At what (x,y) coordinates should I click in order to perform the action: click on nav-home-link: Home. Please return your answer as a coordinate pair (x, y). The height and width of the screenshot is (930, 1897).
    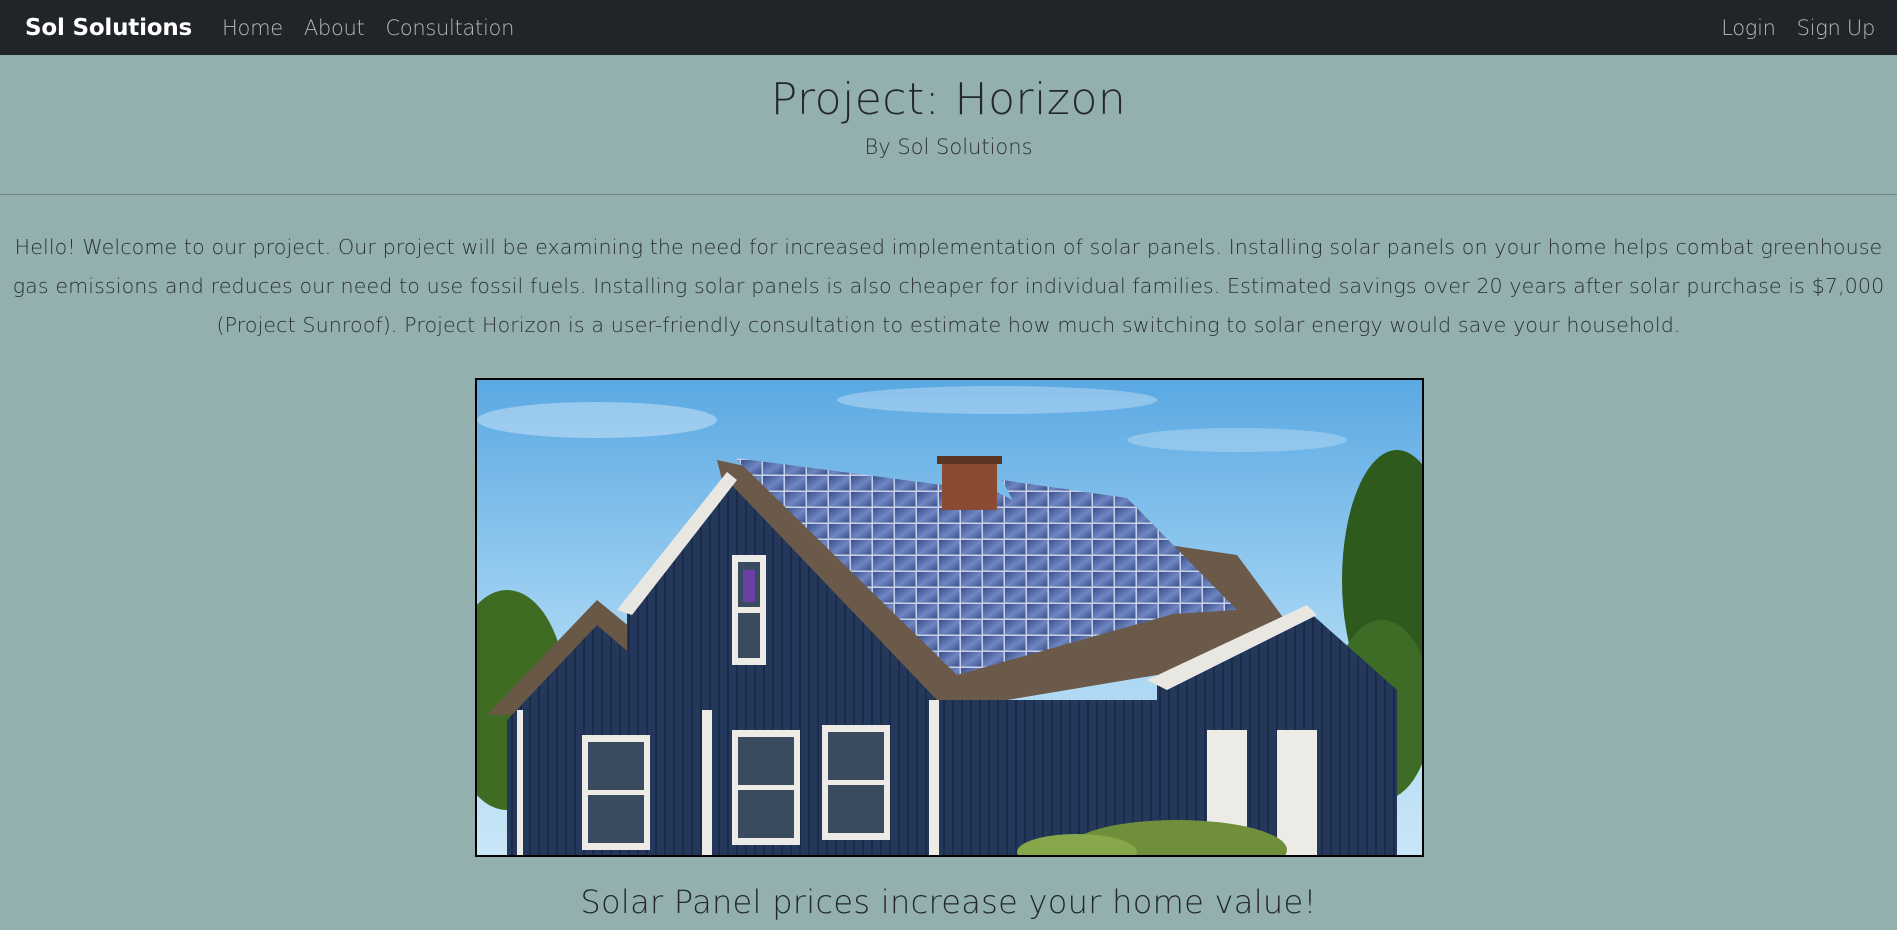
    Looking at the image, I should click on (252, 28).